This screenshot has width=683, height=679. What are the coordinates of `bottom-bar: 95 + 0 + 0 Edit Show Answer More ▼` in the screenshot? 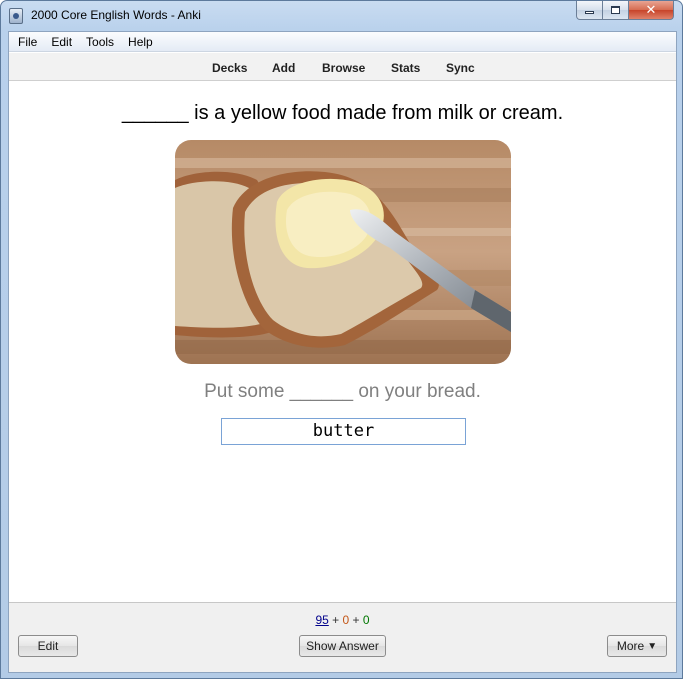 It's located at (342, 637).